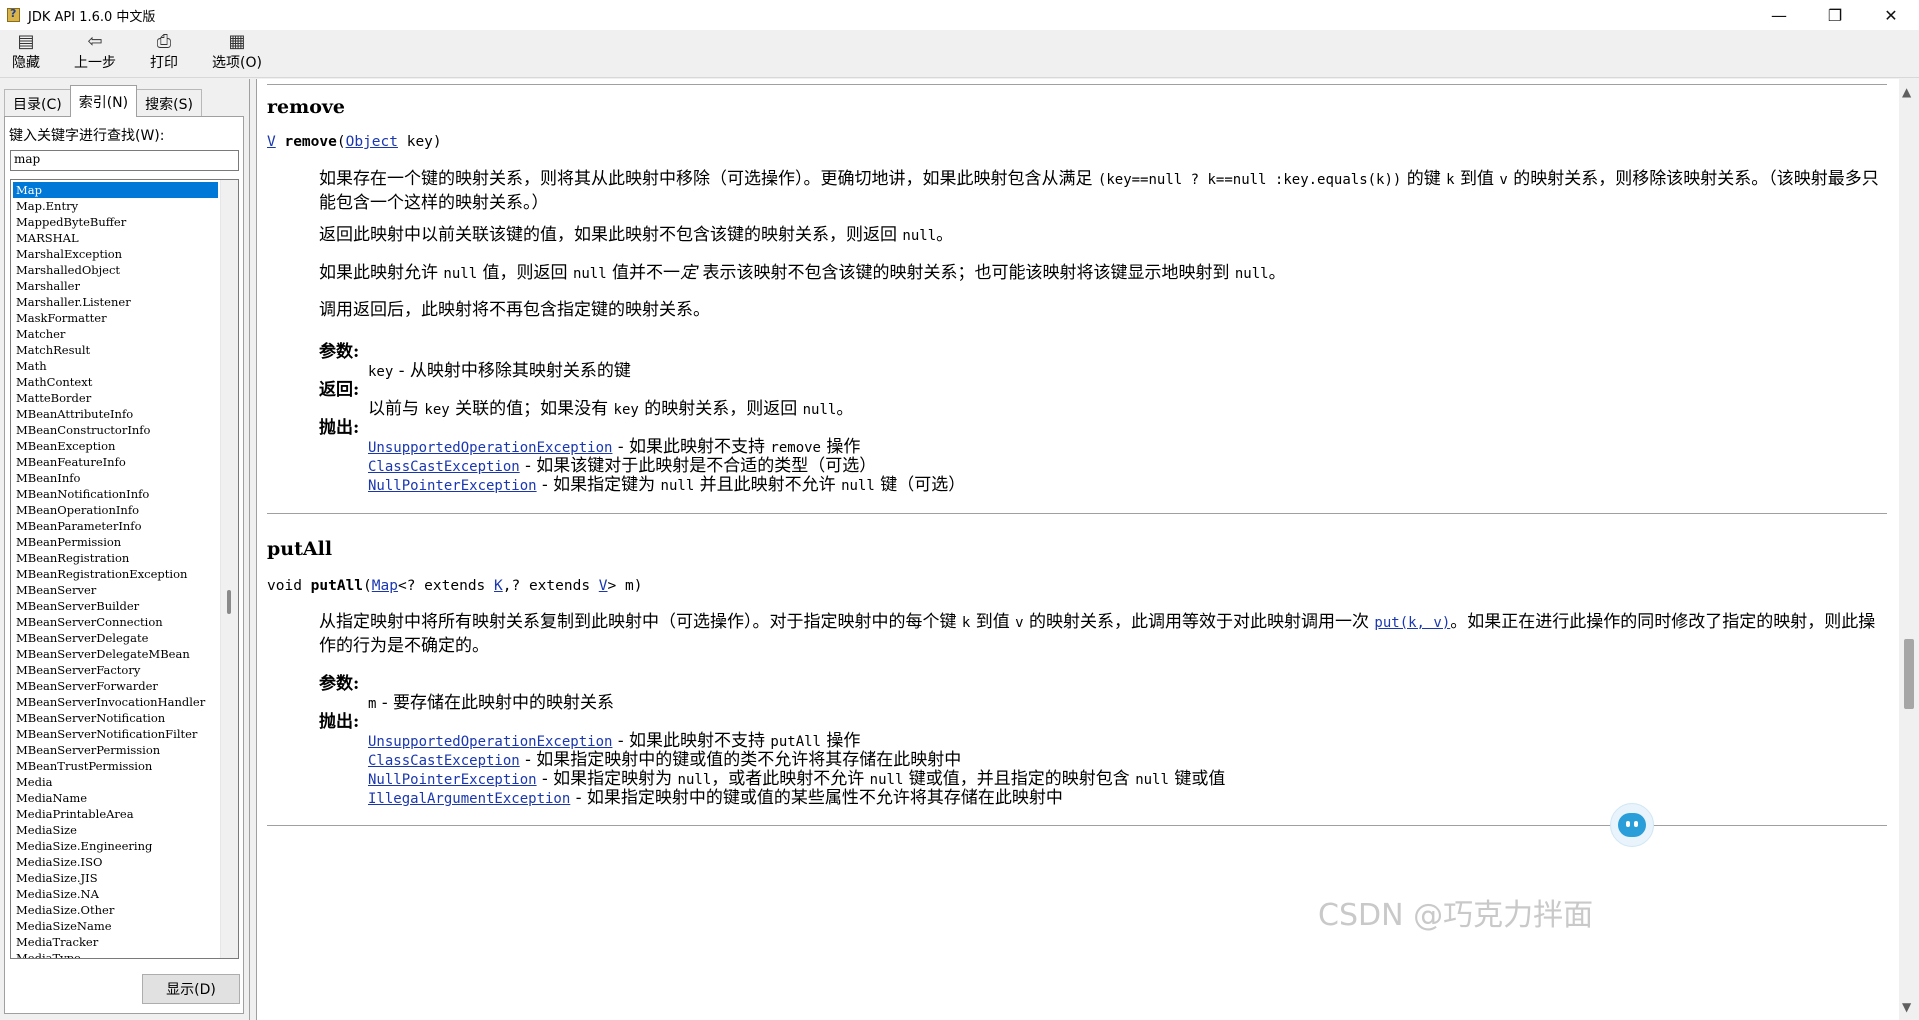  Describe the element at coordinates (115, 398) in the screenshot. I see `index-list-item: MatteBorder` at that location.